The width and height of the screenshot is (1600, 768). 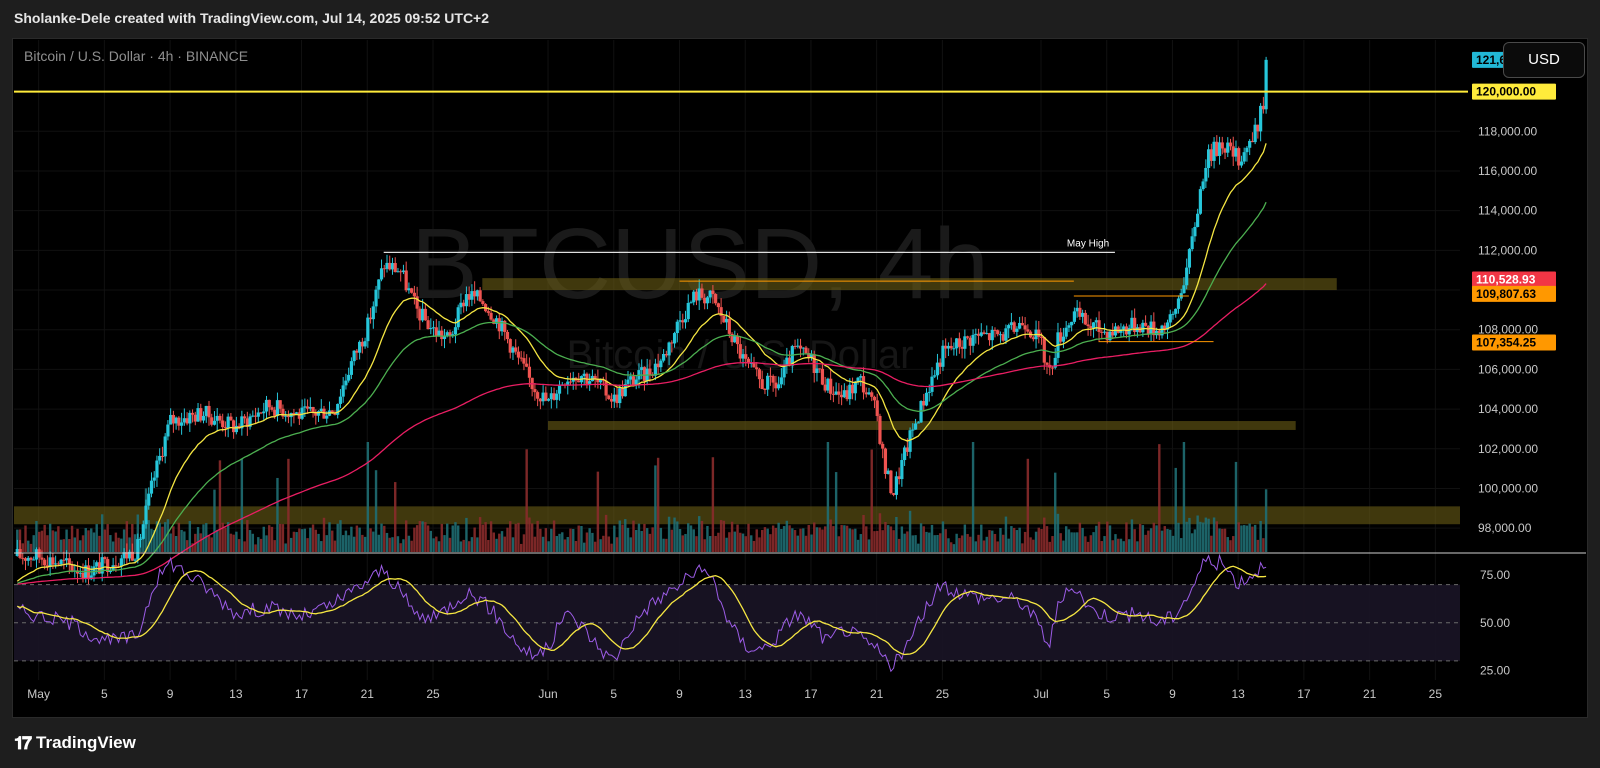 What do you see at coordinates (1495, 670) in the screenshot?
I see `rsi-axis-label: 25.00` at bounding box center [1495, 670].